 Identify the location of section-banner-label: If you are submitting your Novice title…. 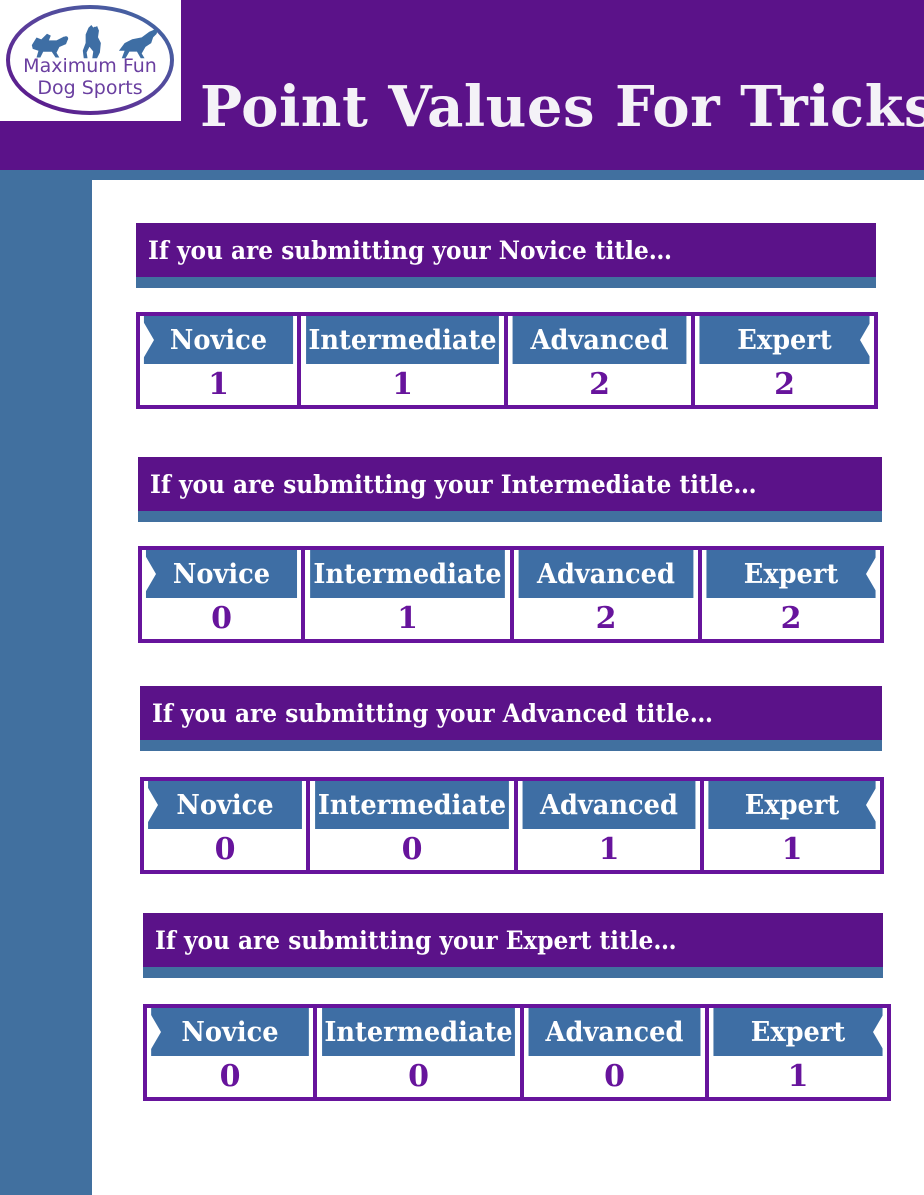
(410, 250).